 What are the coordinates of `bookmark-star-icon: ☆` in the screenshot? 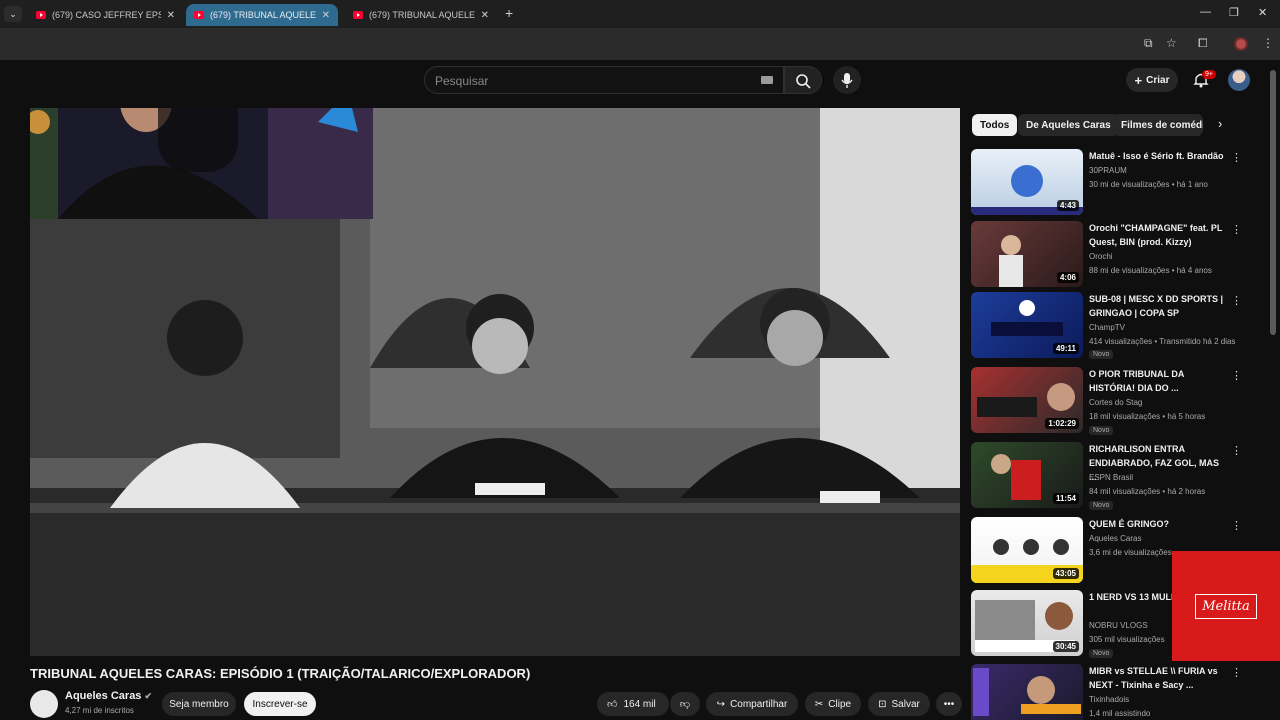 It's located at (1171, 43).